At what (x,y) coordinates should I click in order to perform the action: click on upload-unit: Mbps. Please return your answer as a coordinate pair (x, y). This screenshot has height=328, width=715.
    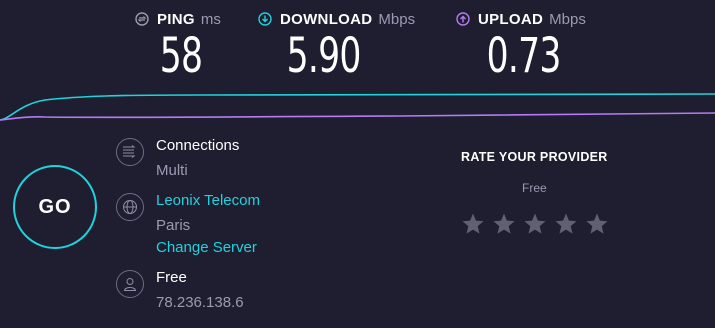
    Looking at the image, I should click on (567, 19).